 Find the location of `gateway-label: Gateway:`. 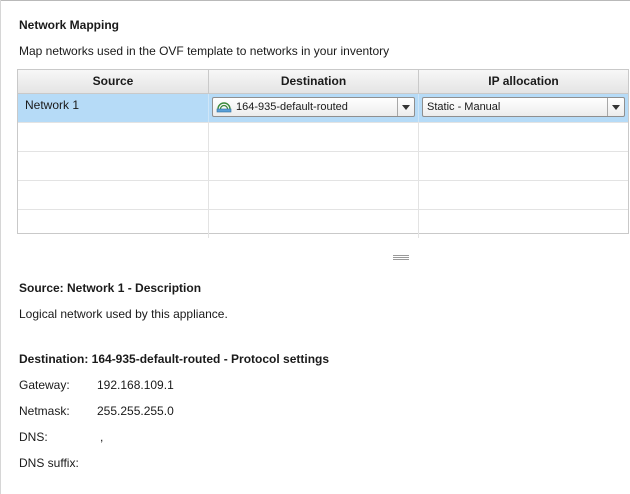

gateway-label: Gateway: is located at coordinates (44, 385).